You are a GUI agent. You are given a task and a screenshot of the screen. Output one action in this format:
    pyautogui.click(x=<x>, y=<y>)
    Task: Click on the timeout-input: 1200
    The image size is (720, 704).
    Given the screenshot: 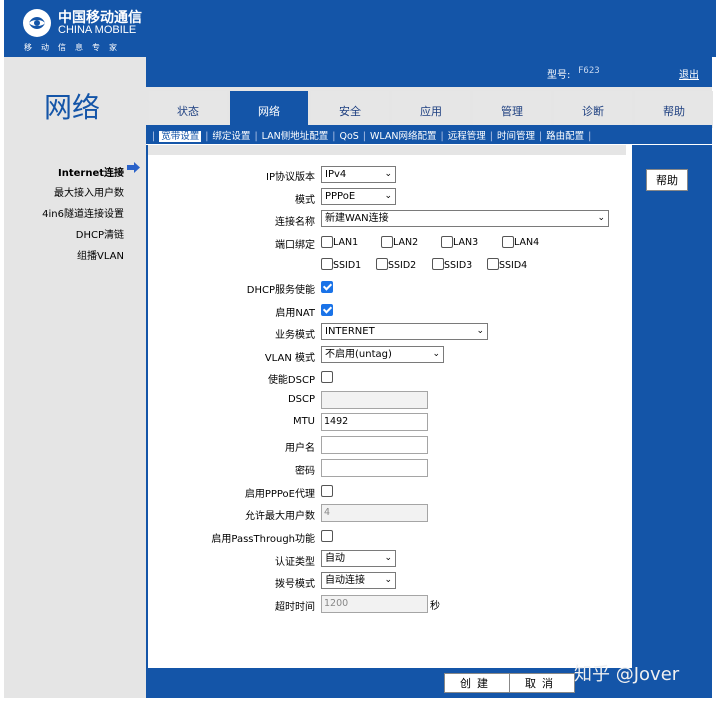 What is the action you would take?
    pyautogui.click(x=374, y=604)
    